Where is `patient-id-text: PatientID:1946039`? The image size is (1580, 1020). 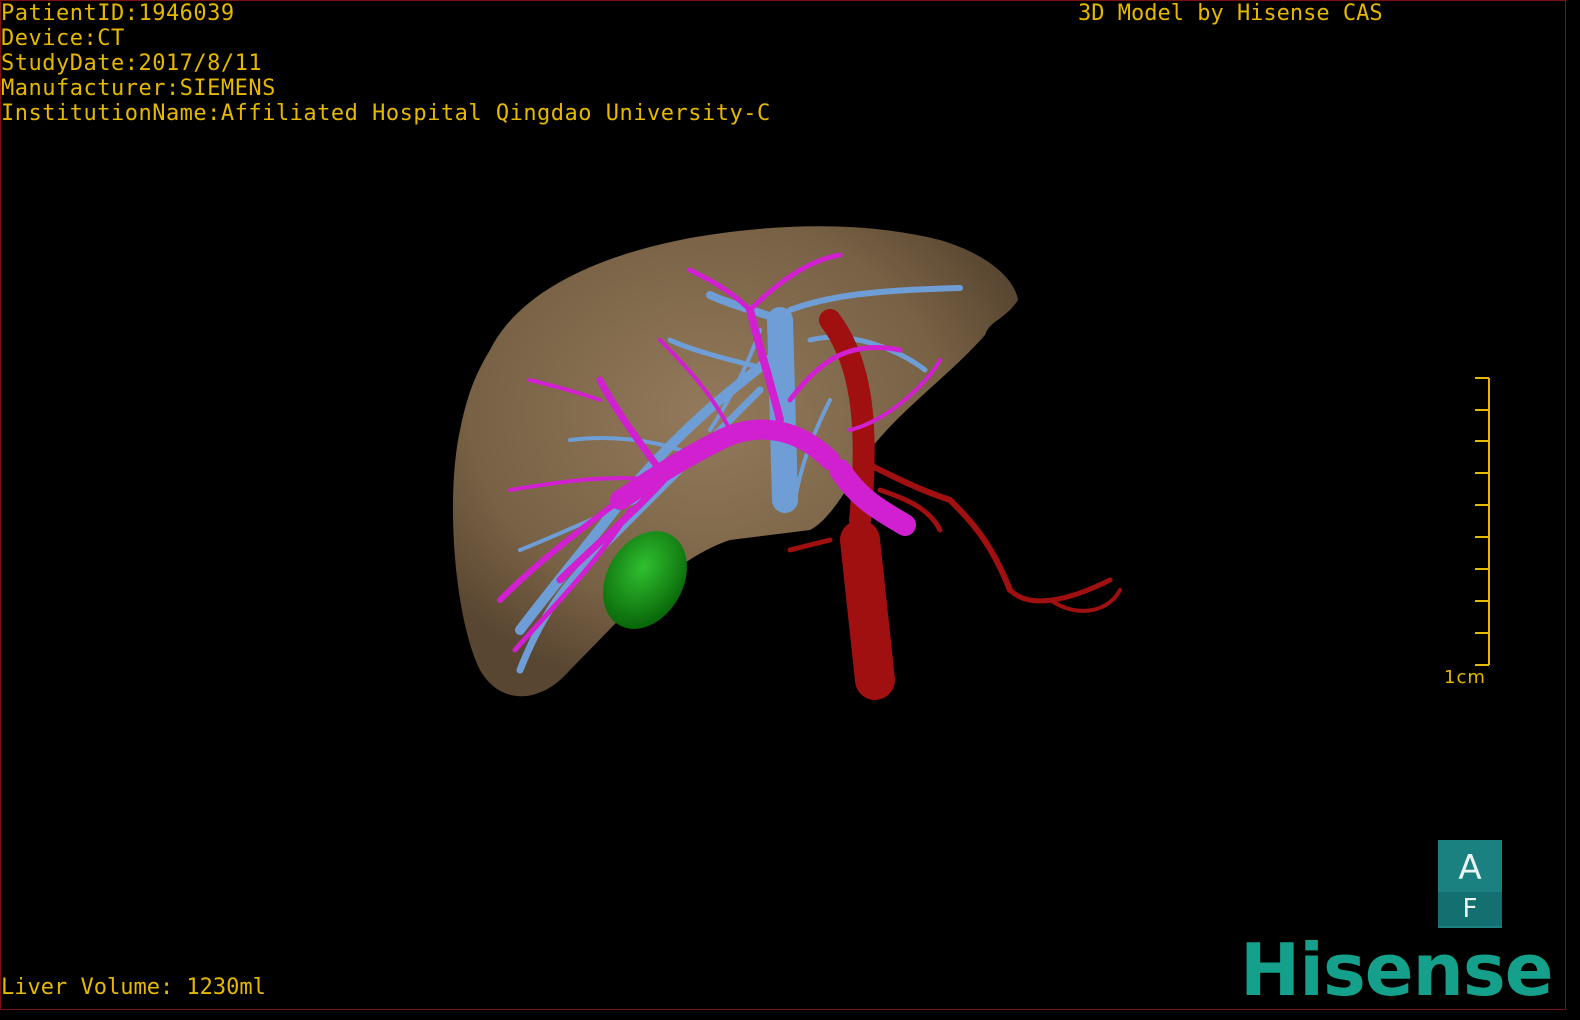
patient-id-text: PatientID:1946039 is located at coordinates (118, 13).